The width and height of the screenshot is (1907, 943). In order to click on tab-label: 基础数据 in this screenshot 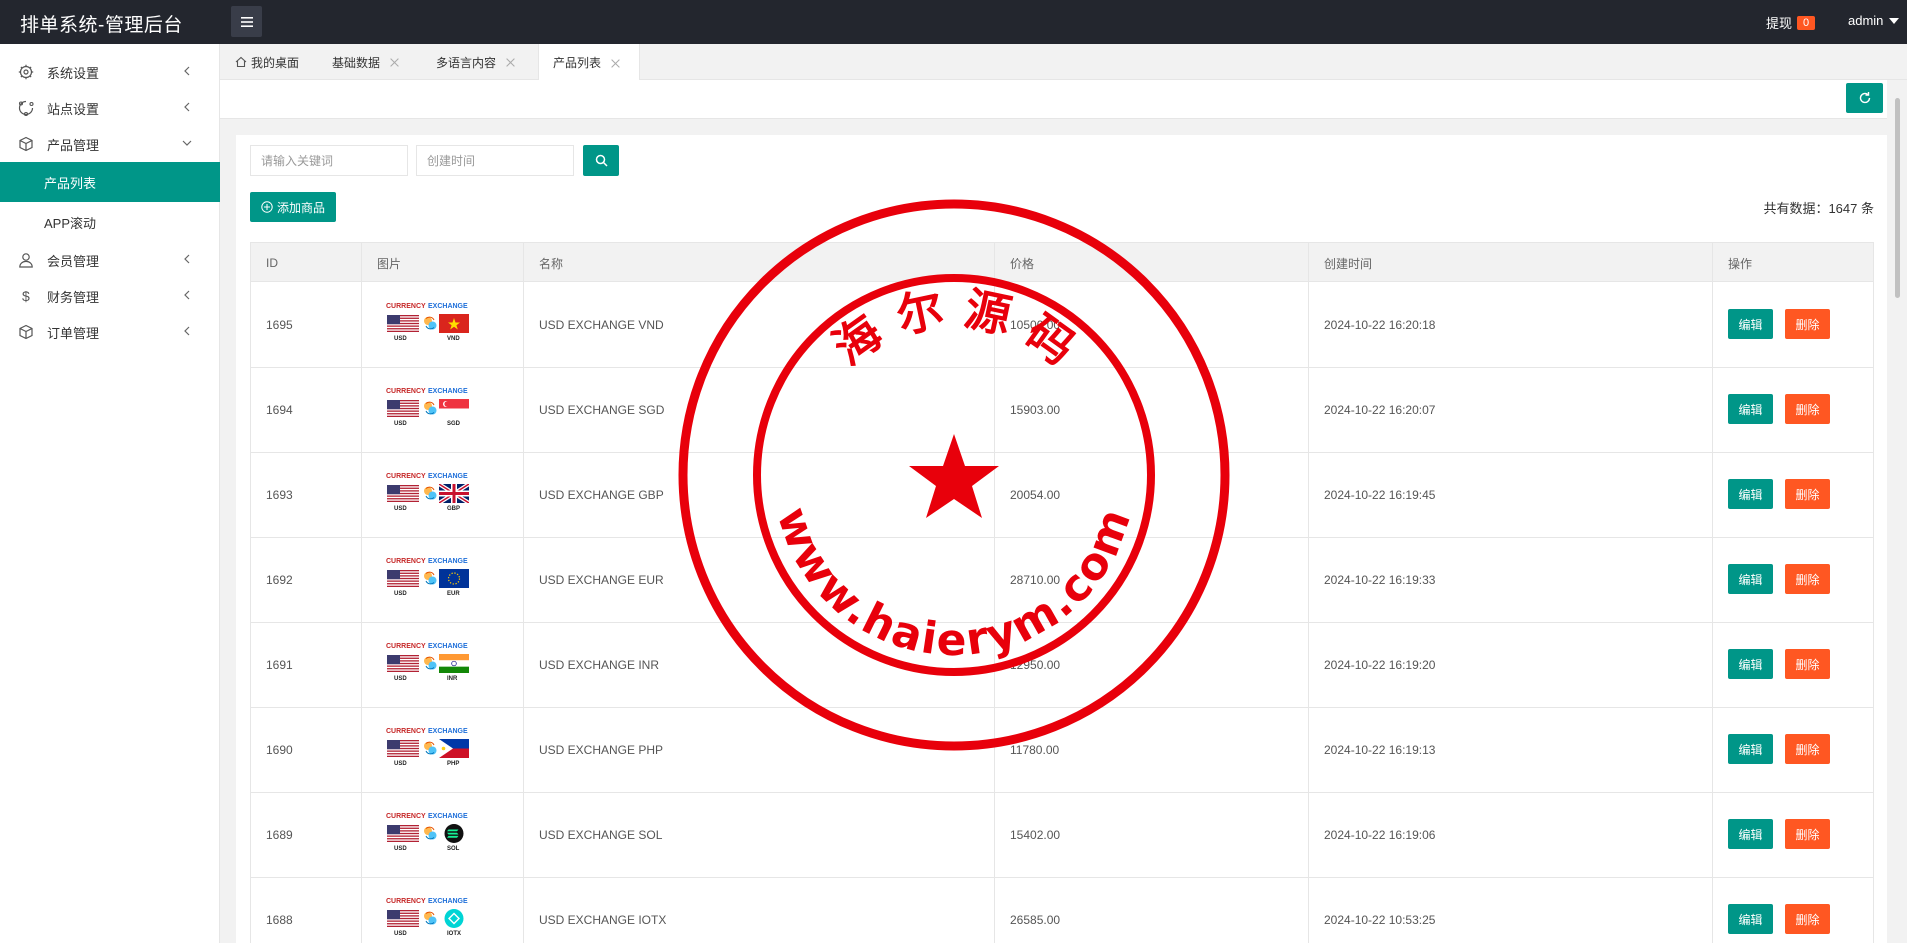, I will do `click(356, 62)`.